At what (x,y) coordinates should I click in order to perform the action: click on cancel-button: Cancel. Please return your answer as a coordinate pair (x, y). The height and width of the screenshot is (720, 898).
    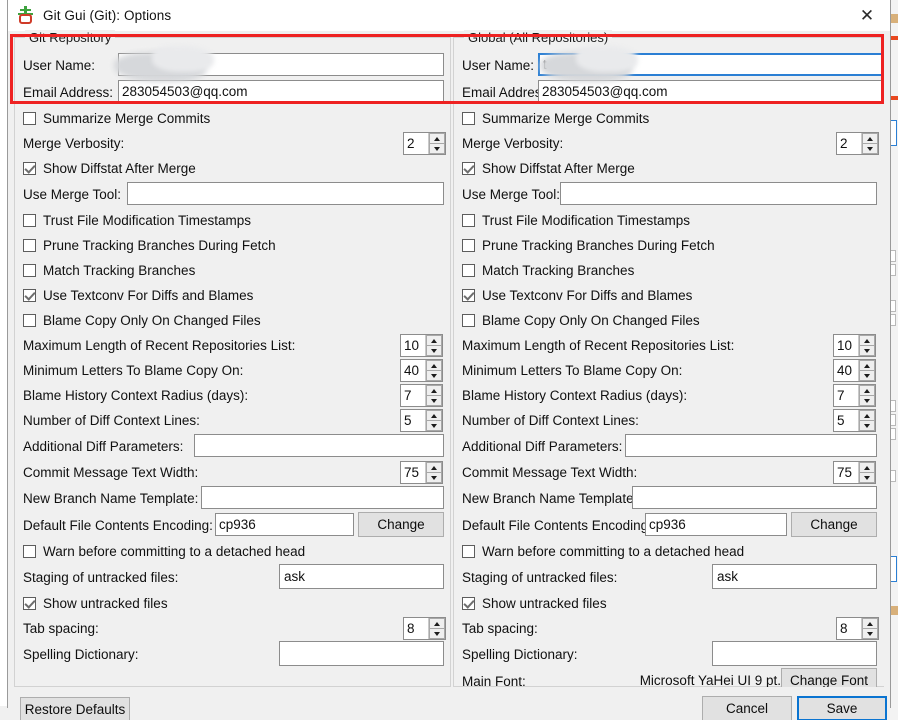
    Looking at the image, I should click on (747, 708).